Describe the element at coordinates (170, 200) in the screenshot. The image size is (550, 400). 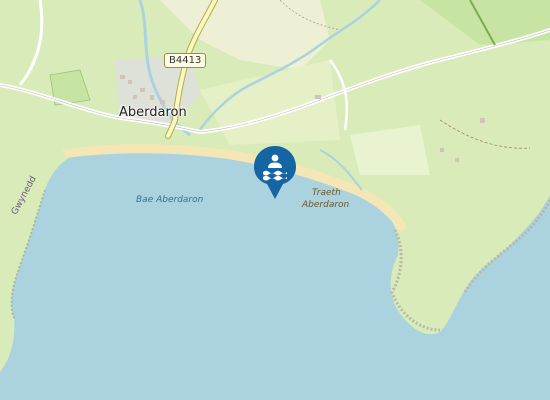
I see `bay-label: Bae Aberdaron` at that location.